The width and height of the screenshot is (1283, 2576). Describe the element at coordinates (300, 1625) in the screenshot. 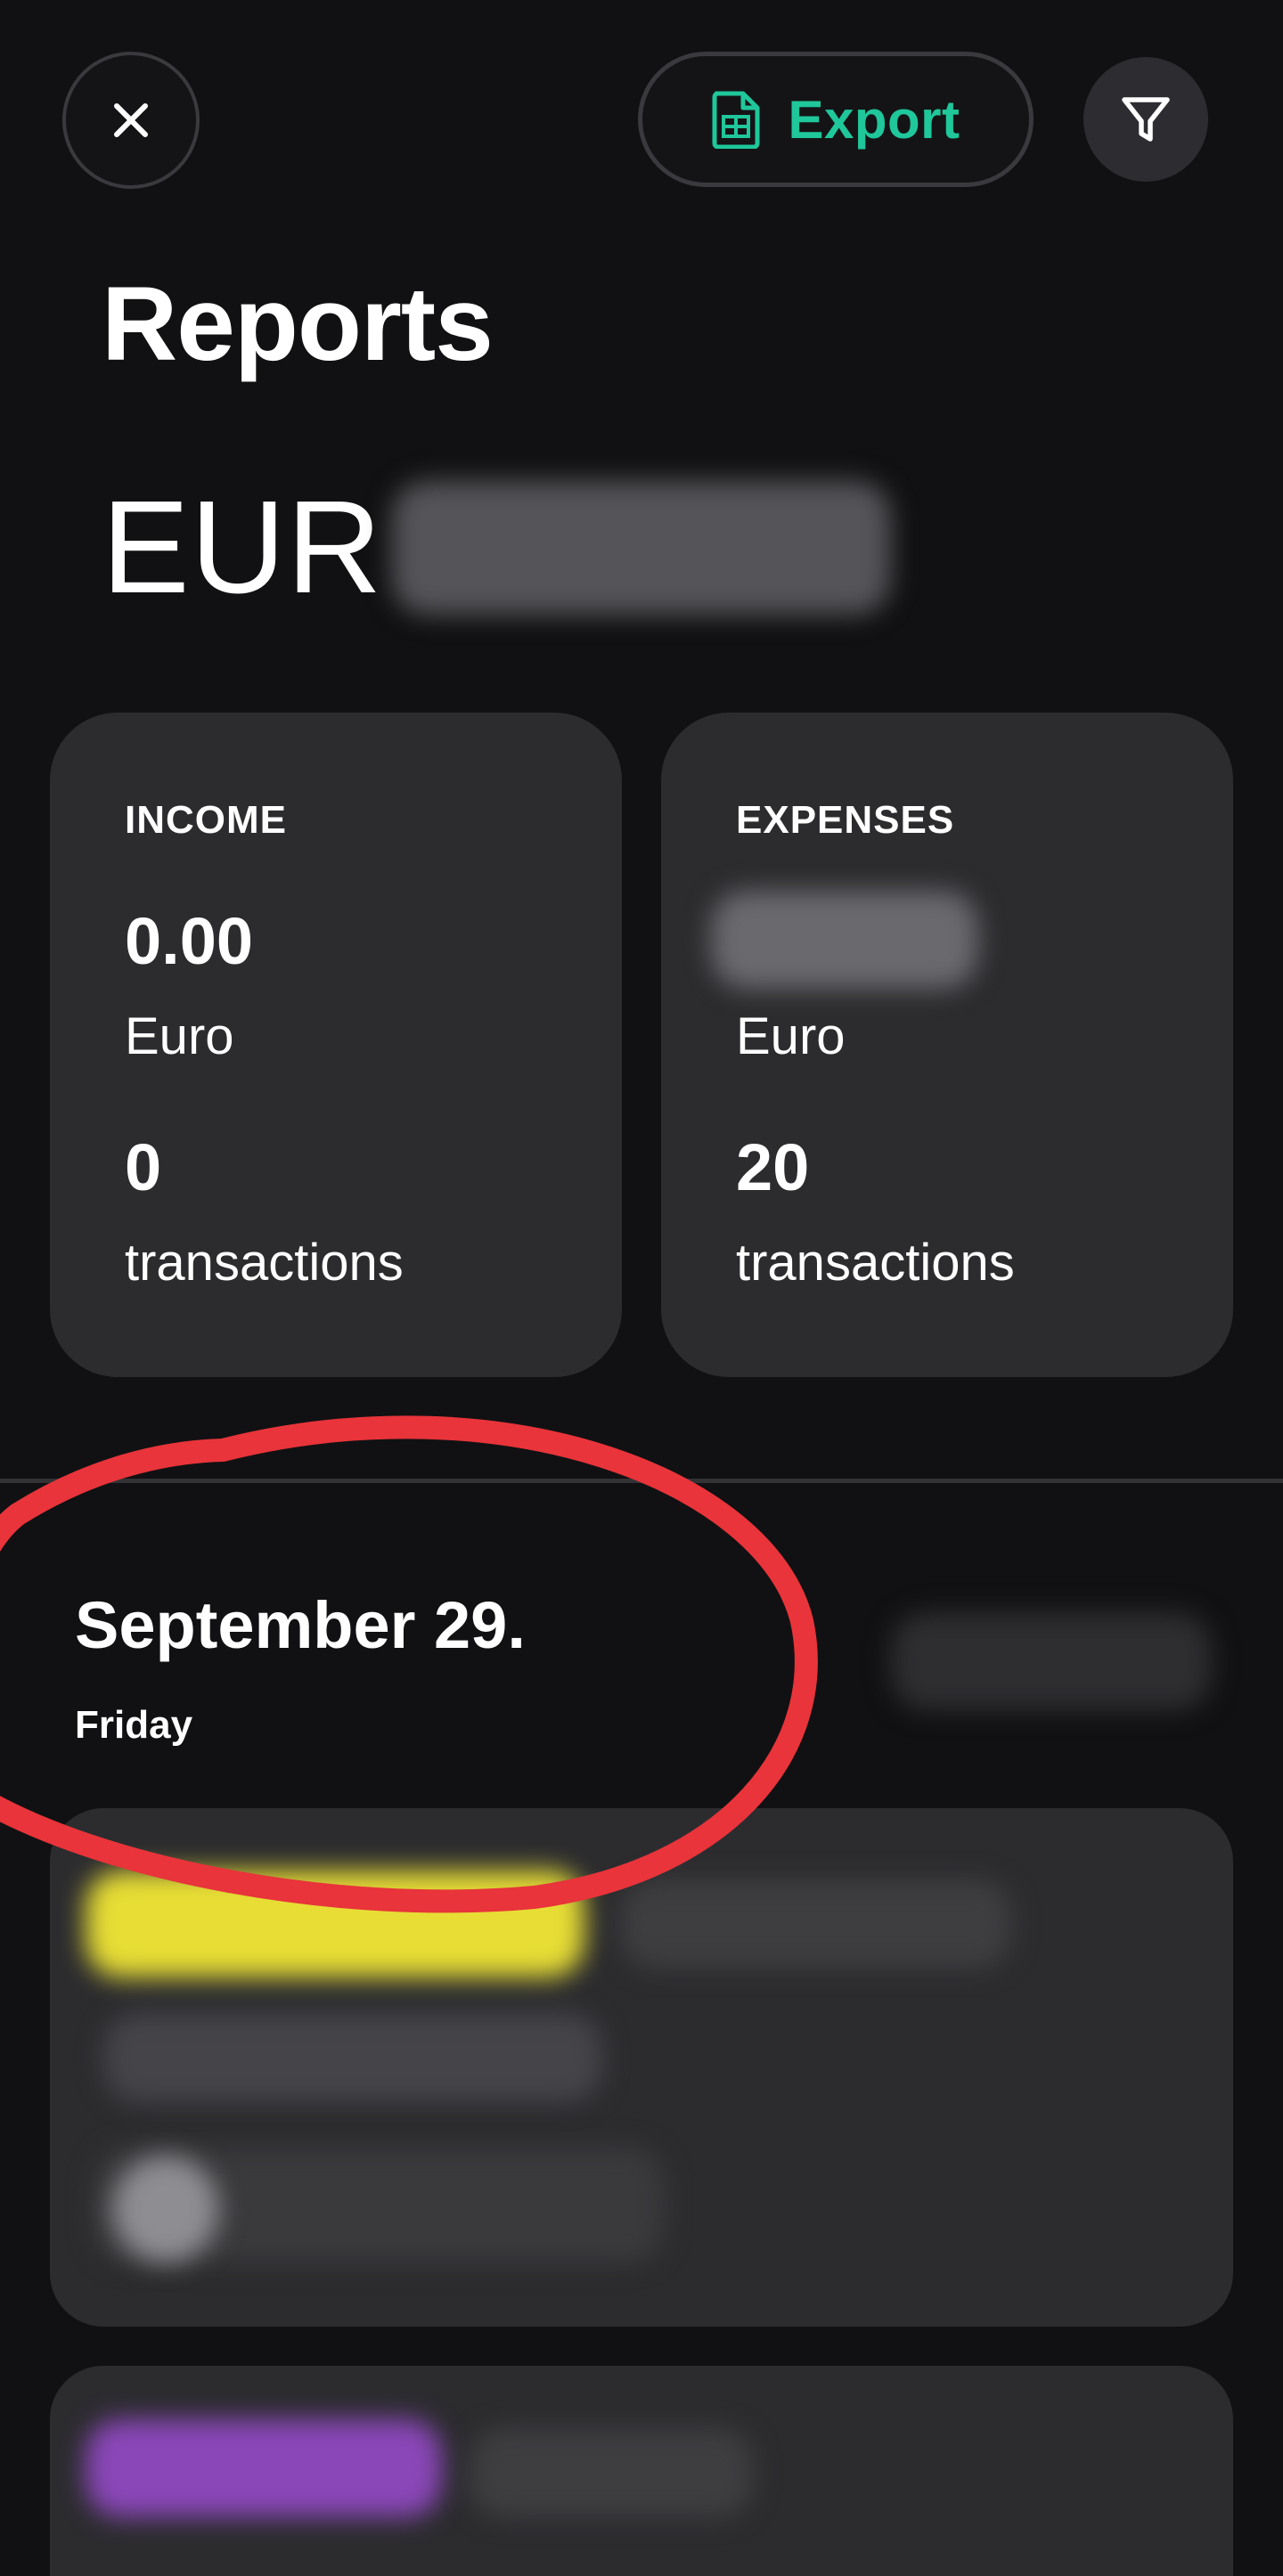

I see `day-group-date: September 29.` at that location.